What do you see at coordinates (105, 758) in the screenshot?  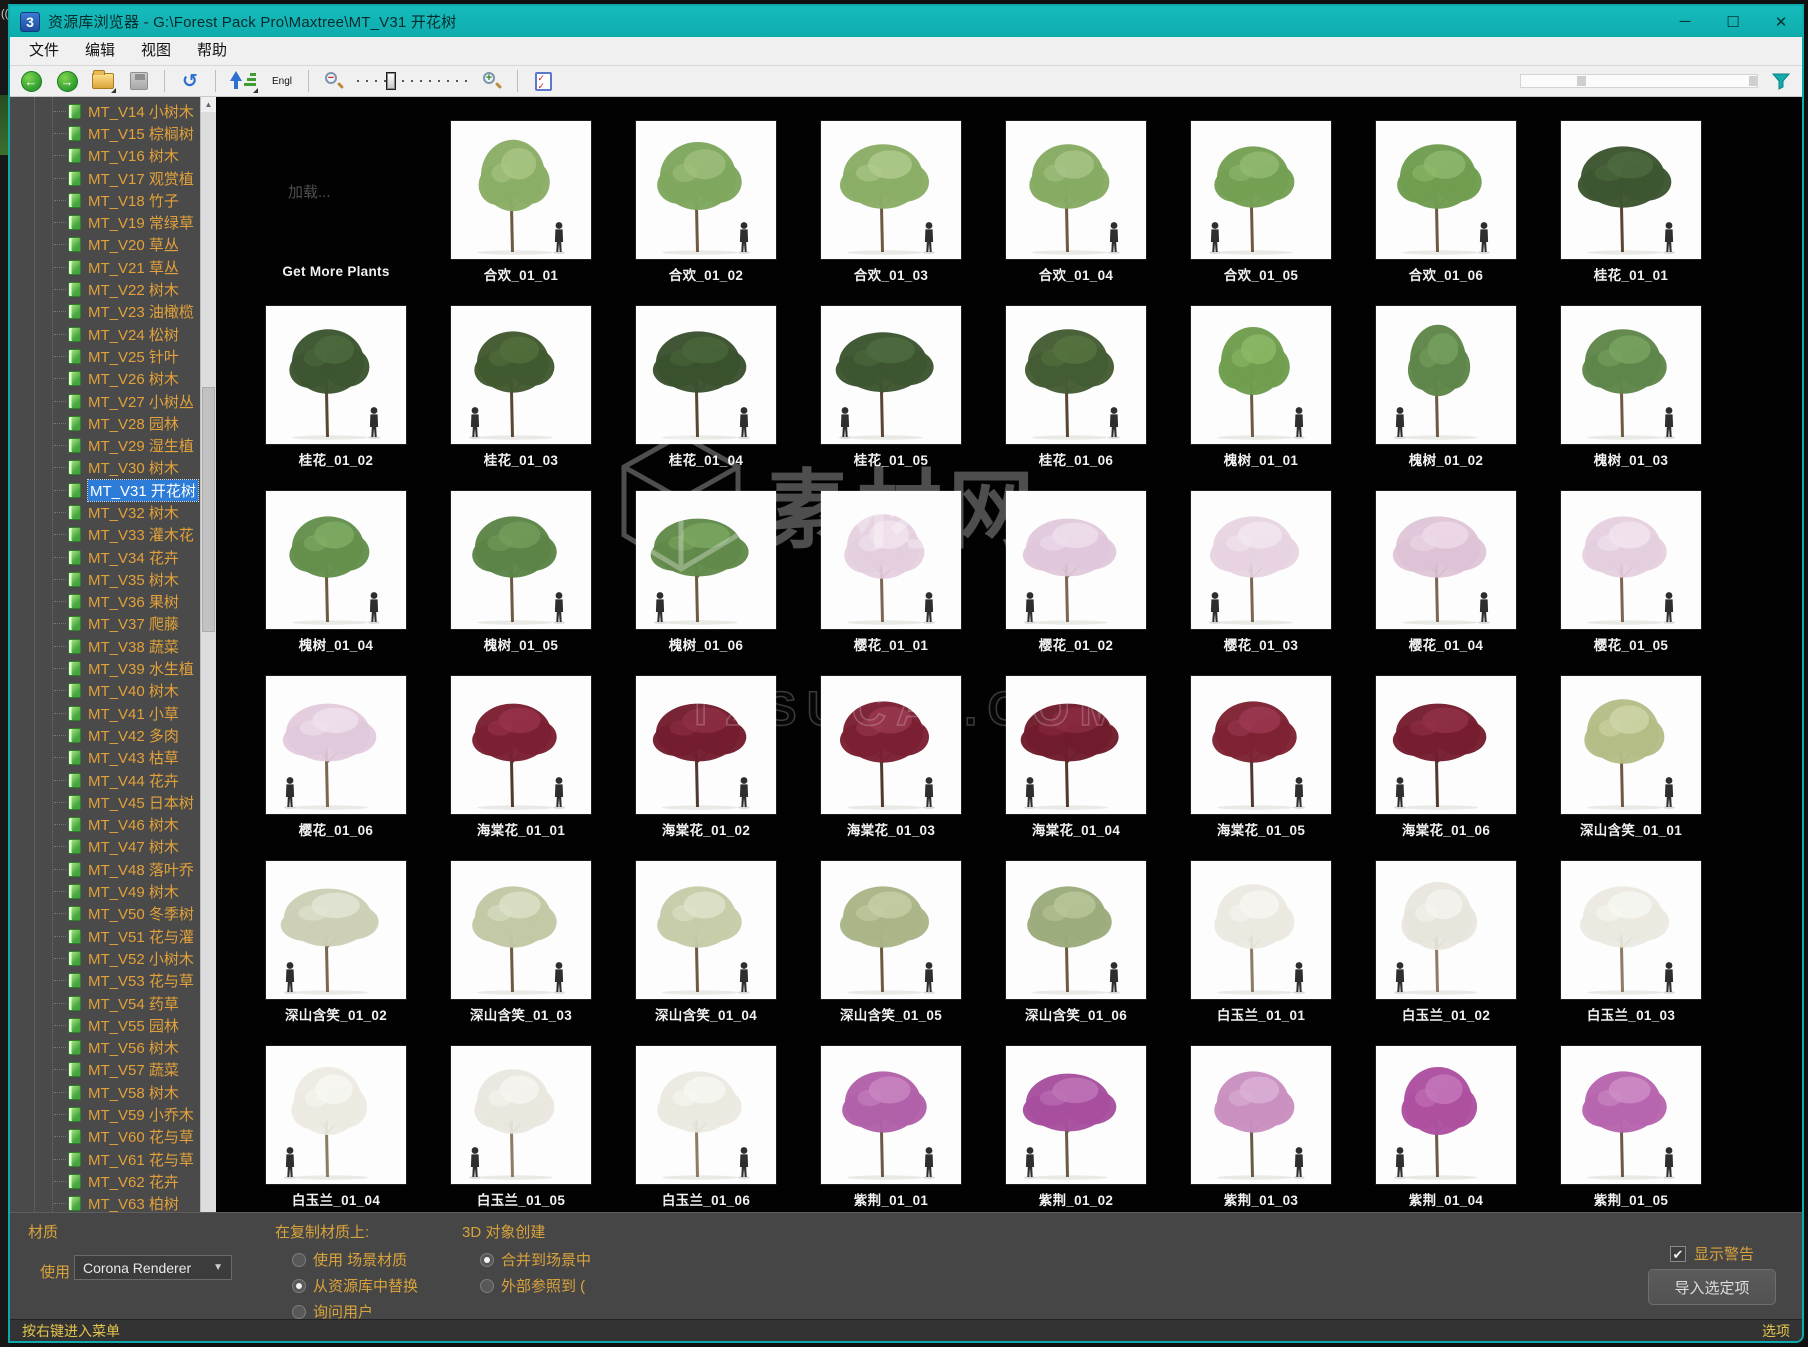 I see `sidebar-item: MT_V43 枯草` at bounding box center [105, 758].